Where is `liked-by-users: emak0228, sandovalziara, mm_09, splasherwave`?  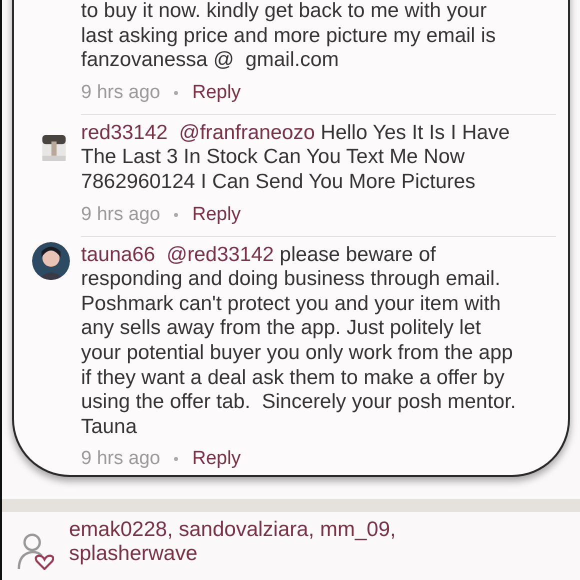
liked-by-users: emak0228, sandovalziara, mm_09, splasherwave is located at coordinates (232, 544).